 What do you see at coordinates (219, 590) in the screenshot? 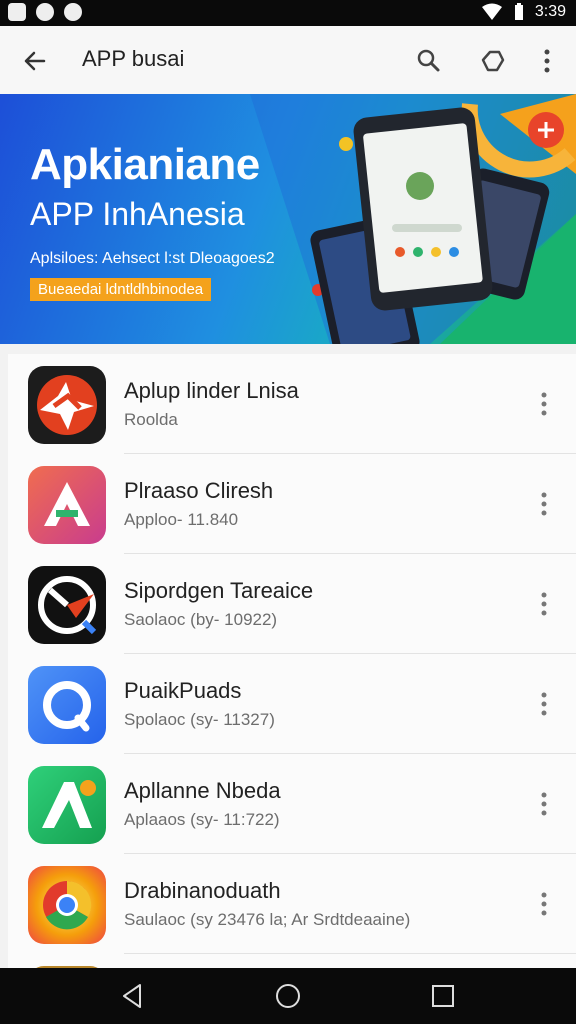
I see `app-name: Sipordgen Tareaice` at bounding box center [219, 590].